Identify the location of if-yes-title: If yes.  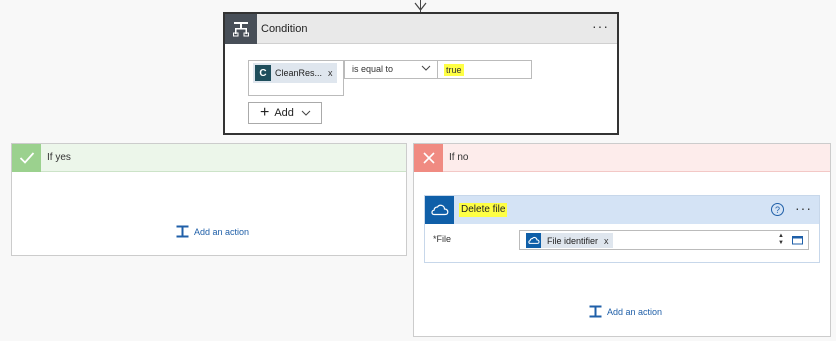
(59, 157).